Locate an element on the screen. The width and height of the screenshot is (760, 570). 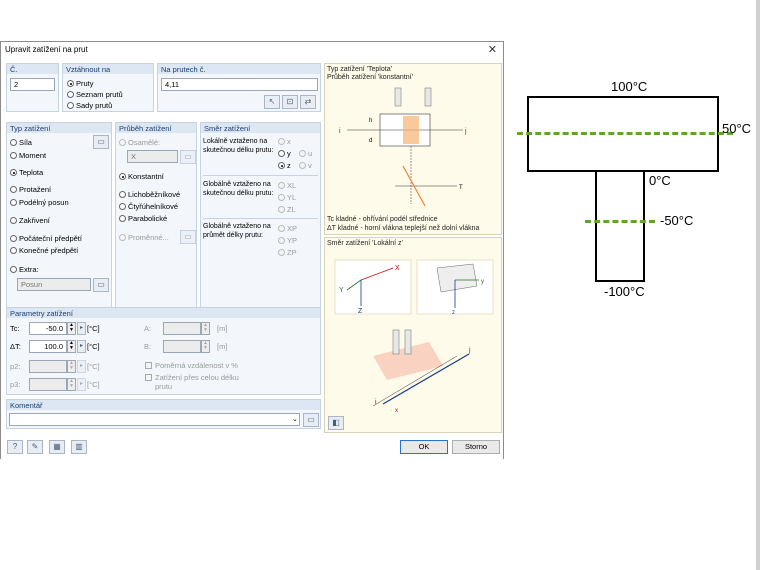
p2-arrow-icon: ▸ is located at coordinates (81, 366).